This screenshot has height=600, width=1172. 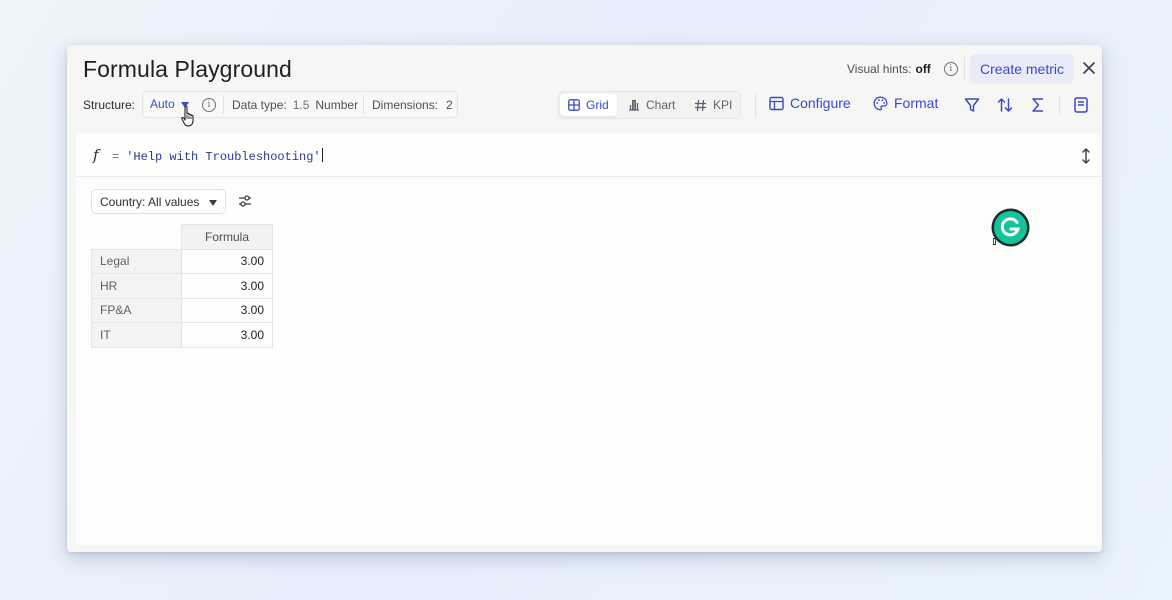 I want to click on close-icon, so click(x=1089, y=68).